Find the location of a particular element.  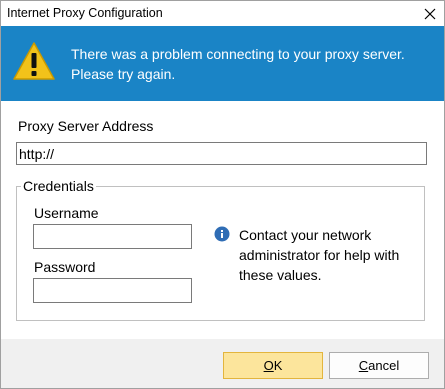

password-label: Password is located at coordinates (65, 267).